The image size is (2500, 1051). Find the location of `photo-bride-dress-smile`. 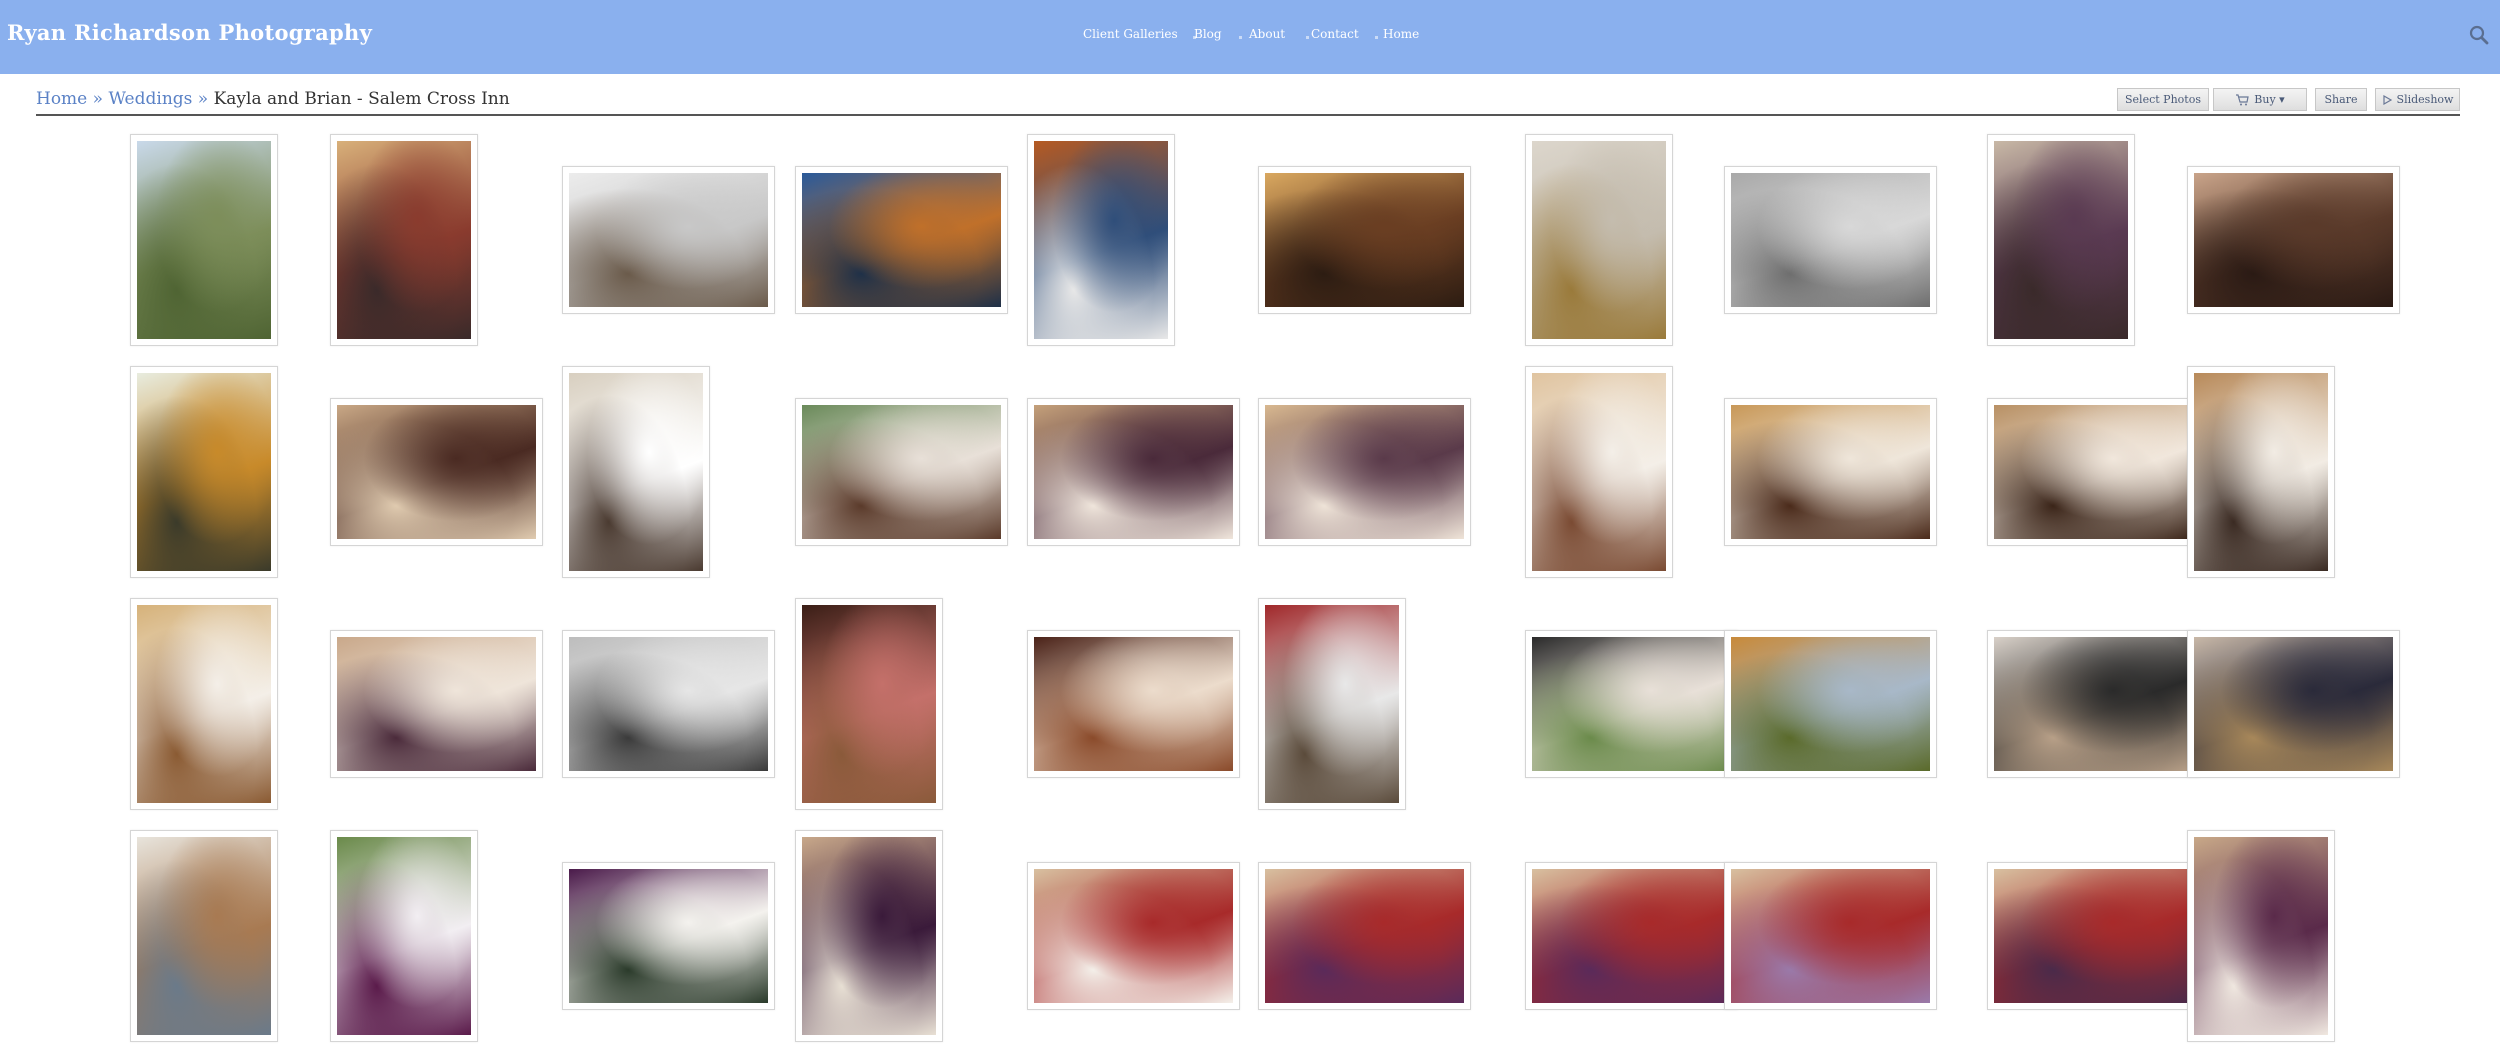

photo-bride-dress-smile is located at coordinates (901, 472).